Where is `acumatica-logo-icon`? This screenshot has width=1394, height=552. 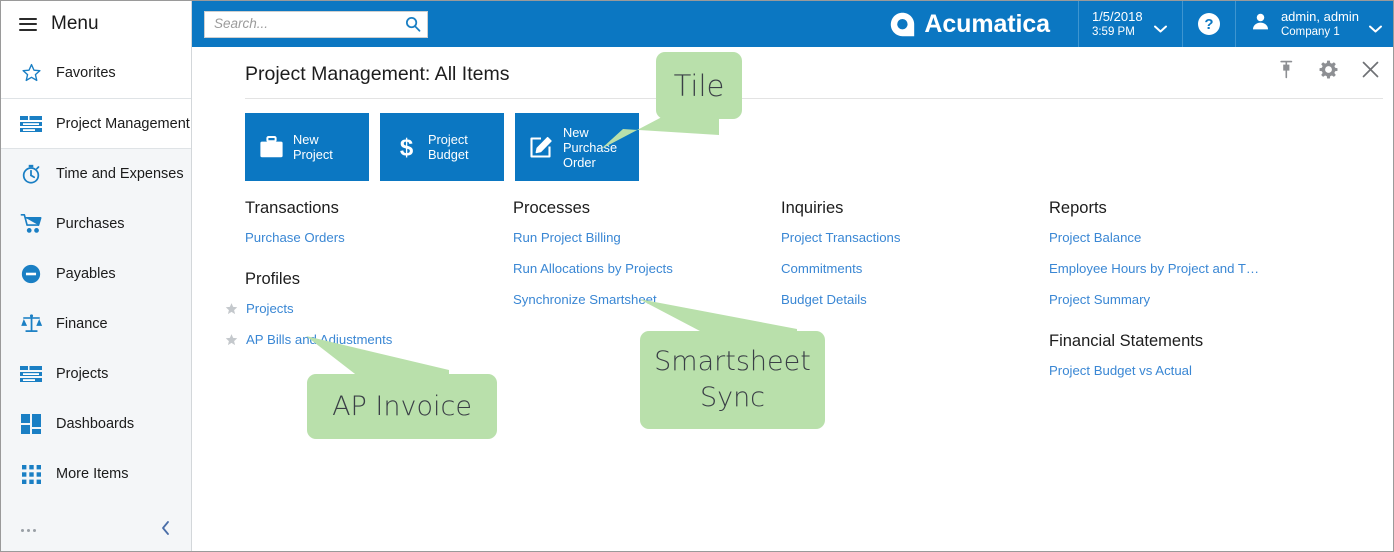 acumatica-logo-icon is located at coordinates (902, 24).